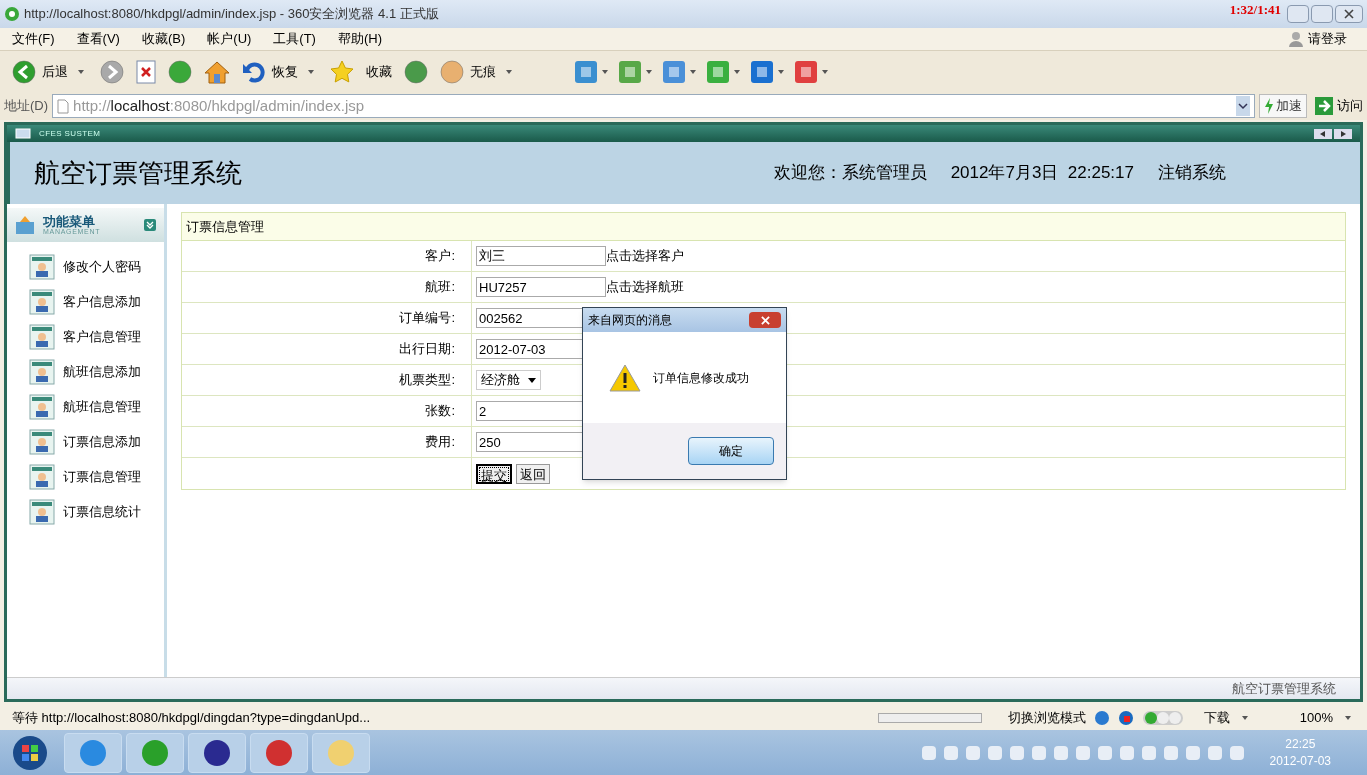 The width and height of the screenshot is (1367, 775). Describe the element at coordinates (1327, 39) in the screenshot. I see `login-link: 请登录` at that location.